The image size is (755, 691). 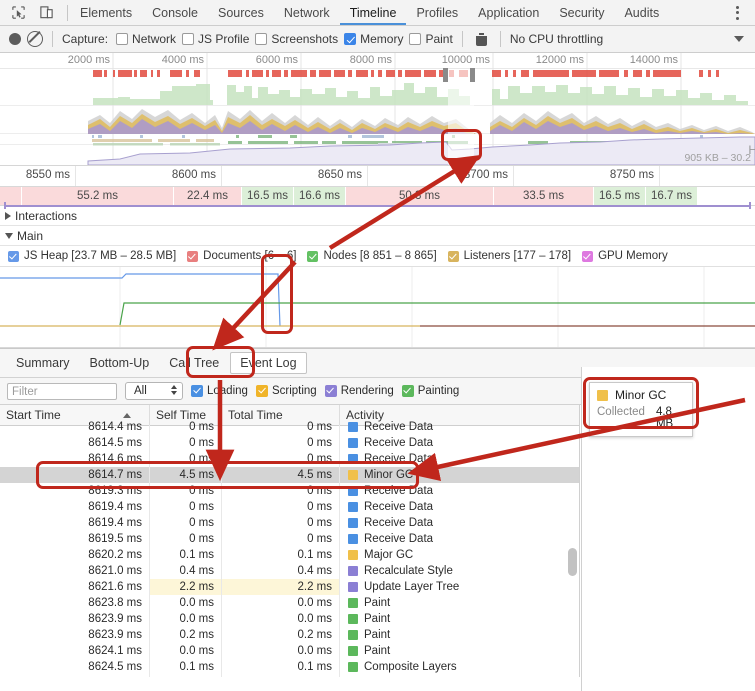 What do you see at coordinates (46, 12) in the screenshot?
I see `device-toolbar-icon` at bounding box center [46, 12].